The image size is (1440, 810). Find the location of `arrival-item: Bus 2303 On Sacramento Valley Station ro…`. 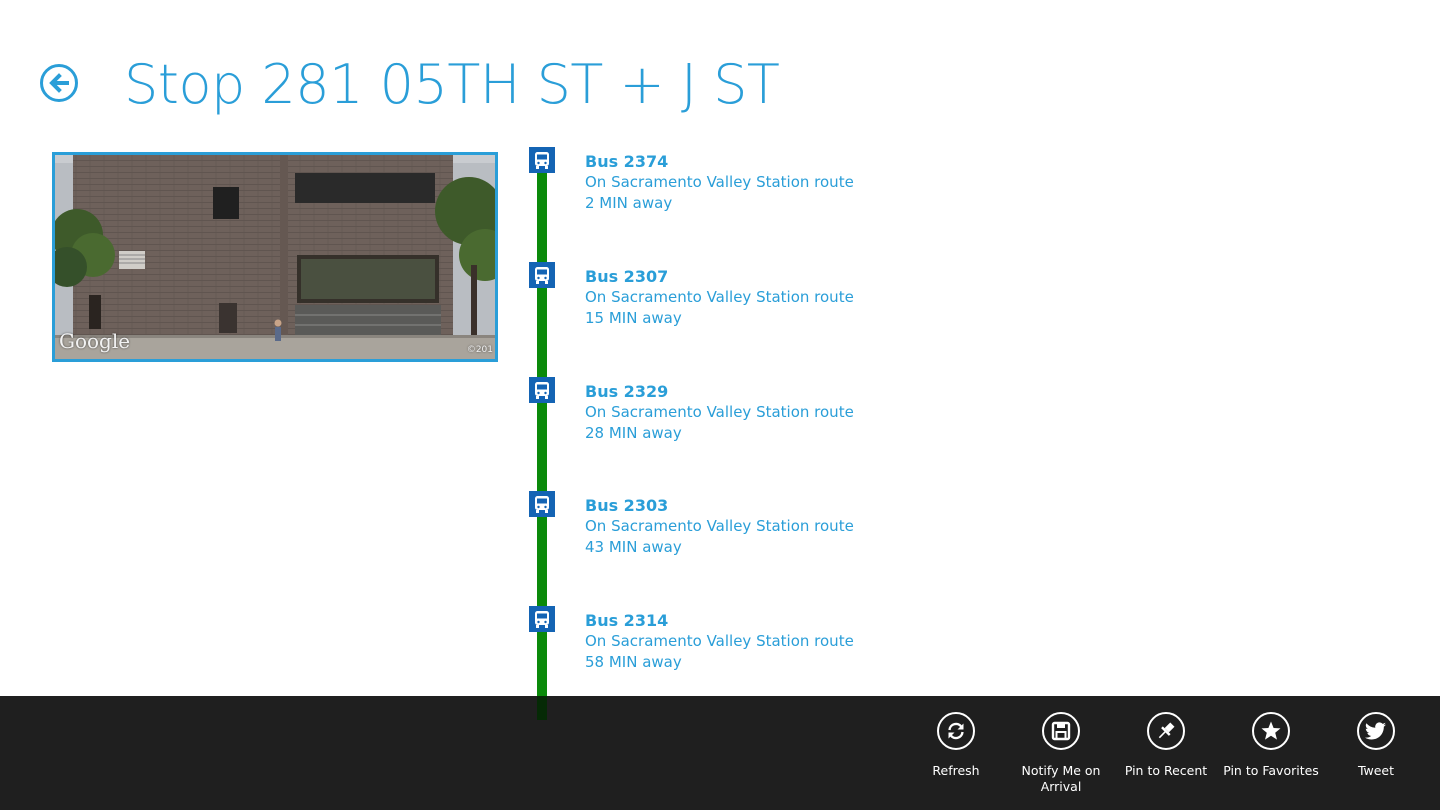

arrival-item: Bus 2303 On Sacramento Valley Station ro… is located at coordinates (785, 526).